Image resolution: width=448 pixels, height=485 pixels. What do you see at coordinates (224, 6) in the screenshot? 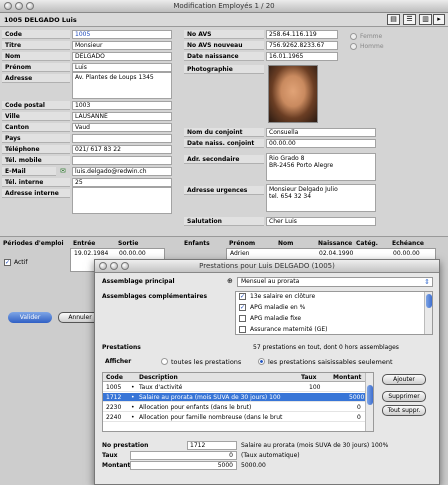
I see `window-title: Modification Employés 1 / 20` at bounding box center [224, 6].